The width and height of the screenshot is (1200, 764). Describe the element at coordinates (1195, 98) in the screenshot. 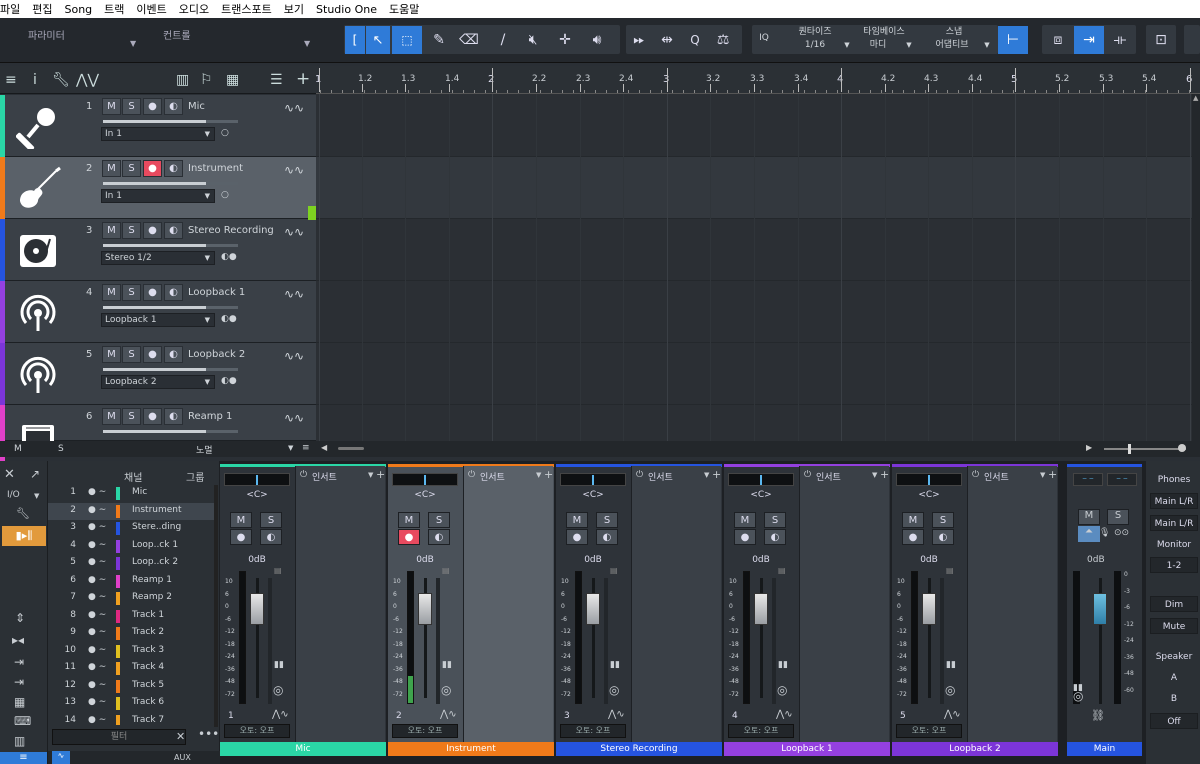

I see `scroll-up-icon: ▲` at that location.